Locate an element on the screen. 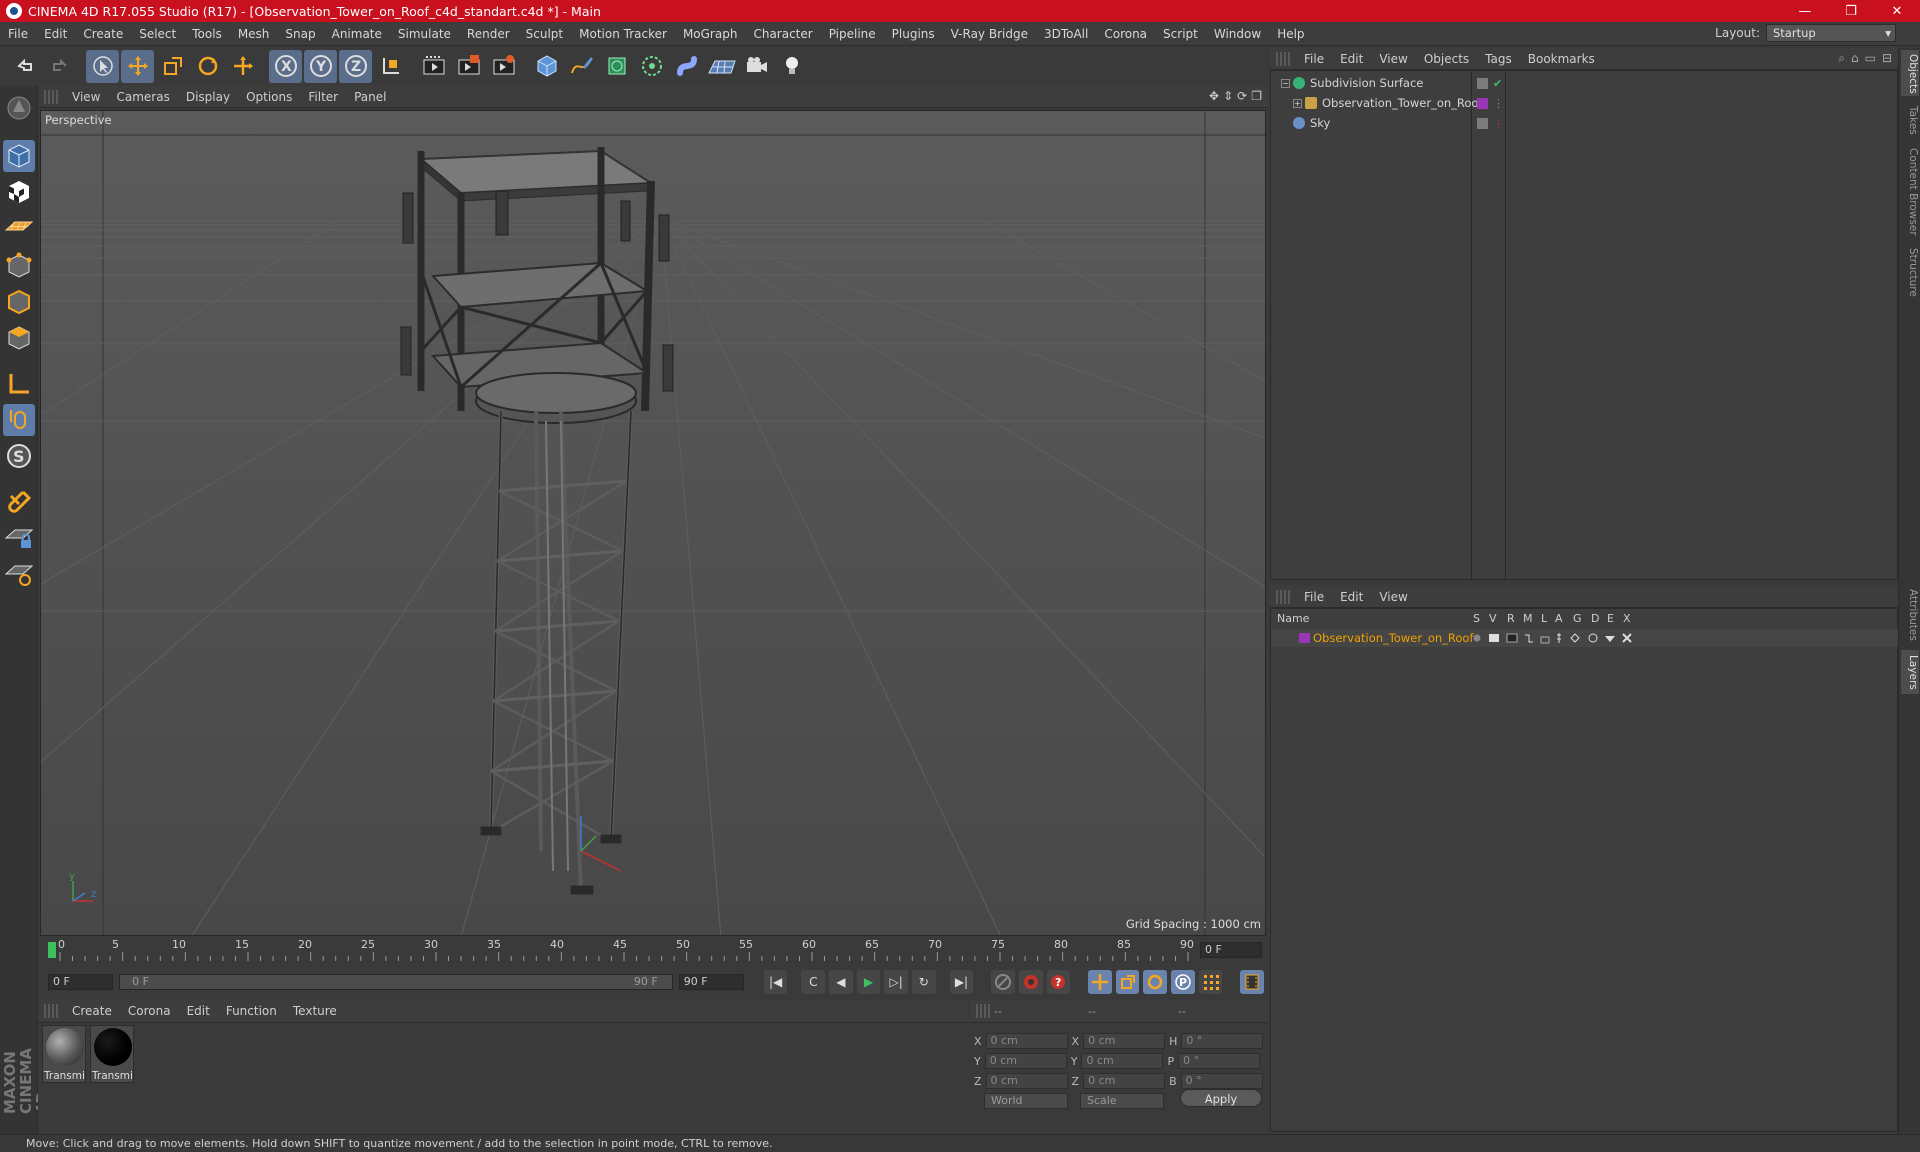 Image resolution: width=1920 pixels, height=1152 pixels. size-mode-select: Scale is located at coordinates (1122, 1101).